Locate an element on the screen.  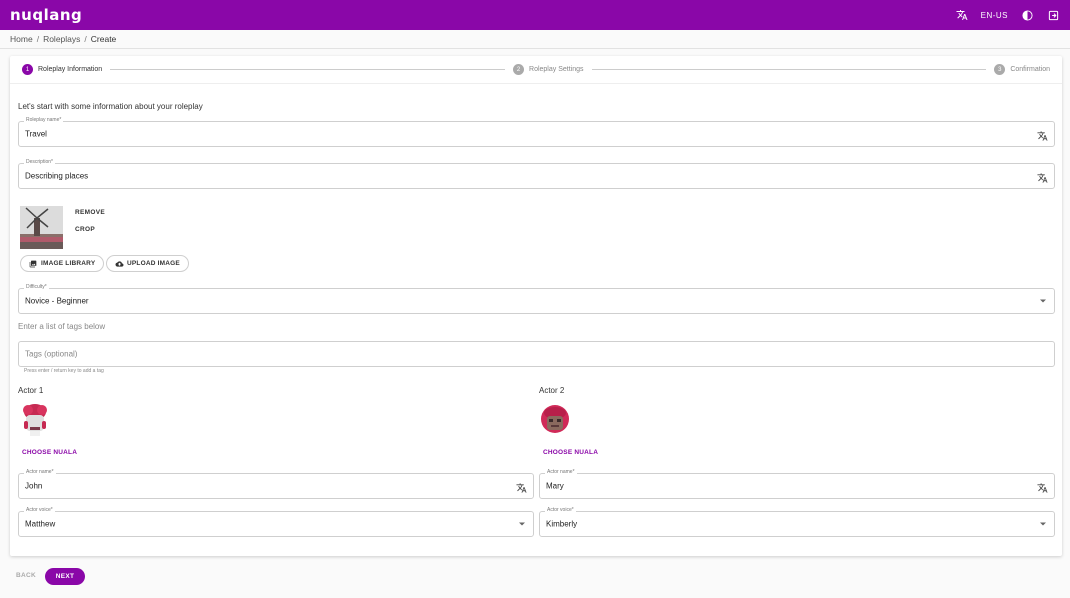
step-confirmation: 3 Confirmation is located at coordinates (1022, 69).